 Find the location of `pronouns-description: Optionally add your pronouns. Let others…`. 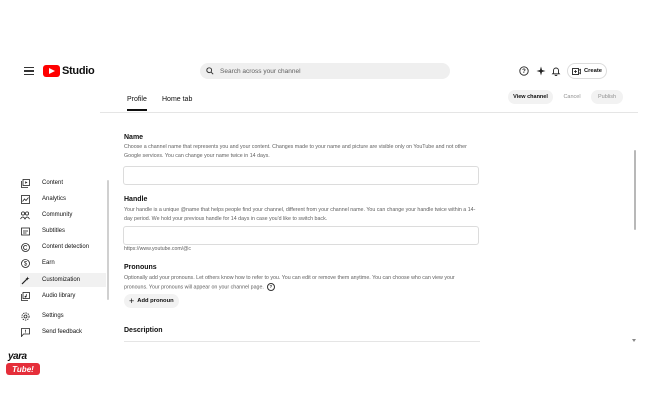

pronouns-description: Optionally add your pronouns. Let others… is located at coordinates (301, 282).